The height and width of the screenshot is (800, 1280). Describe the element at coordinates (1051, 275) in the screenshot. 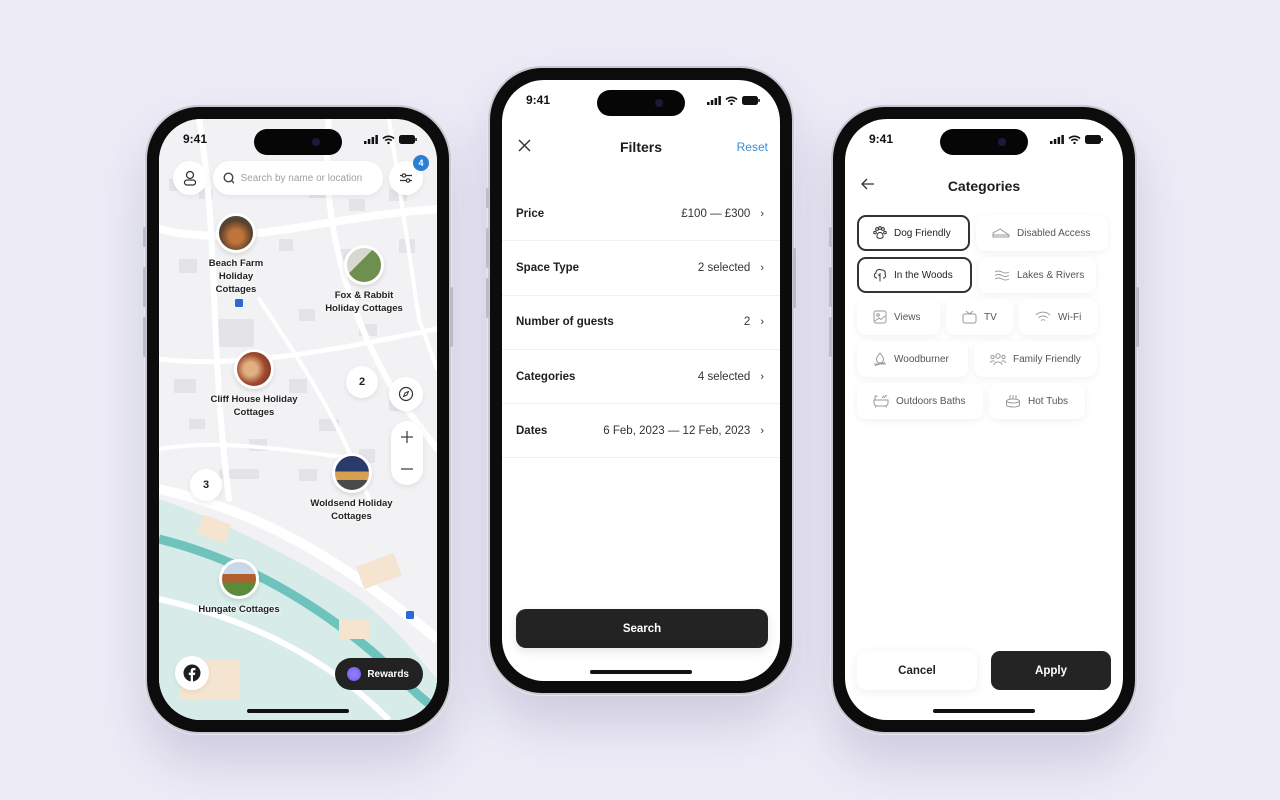

I see `chip-label: Lakes & Rivers` at that location.